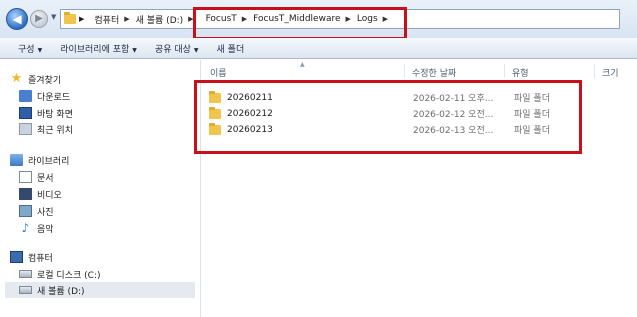  I want to click on nav-computer: 컴퓨터, so click(31, 257).